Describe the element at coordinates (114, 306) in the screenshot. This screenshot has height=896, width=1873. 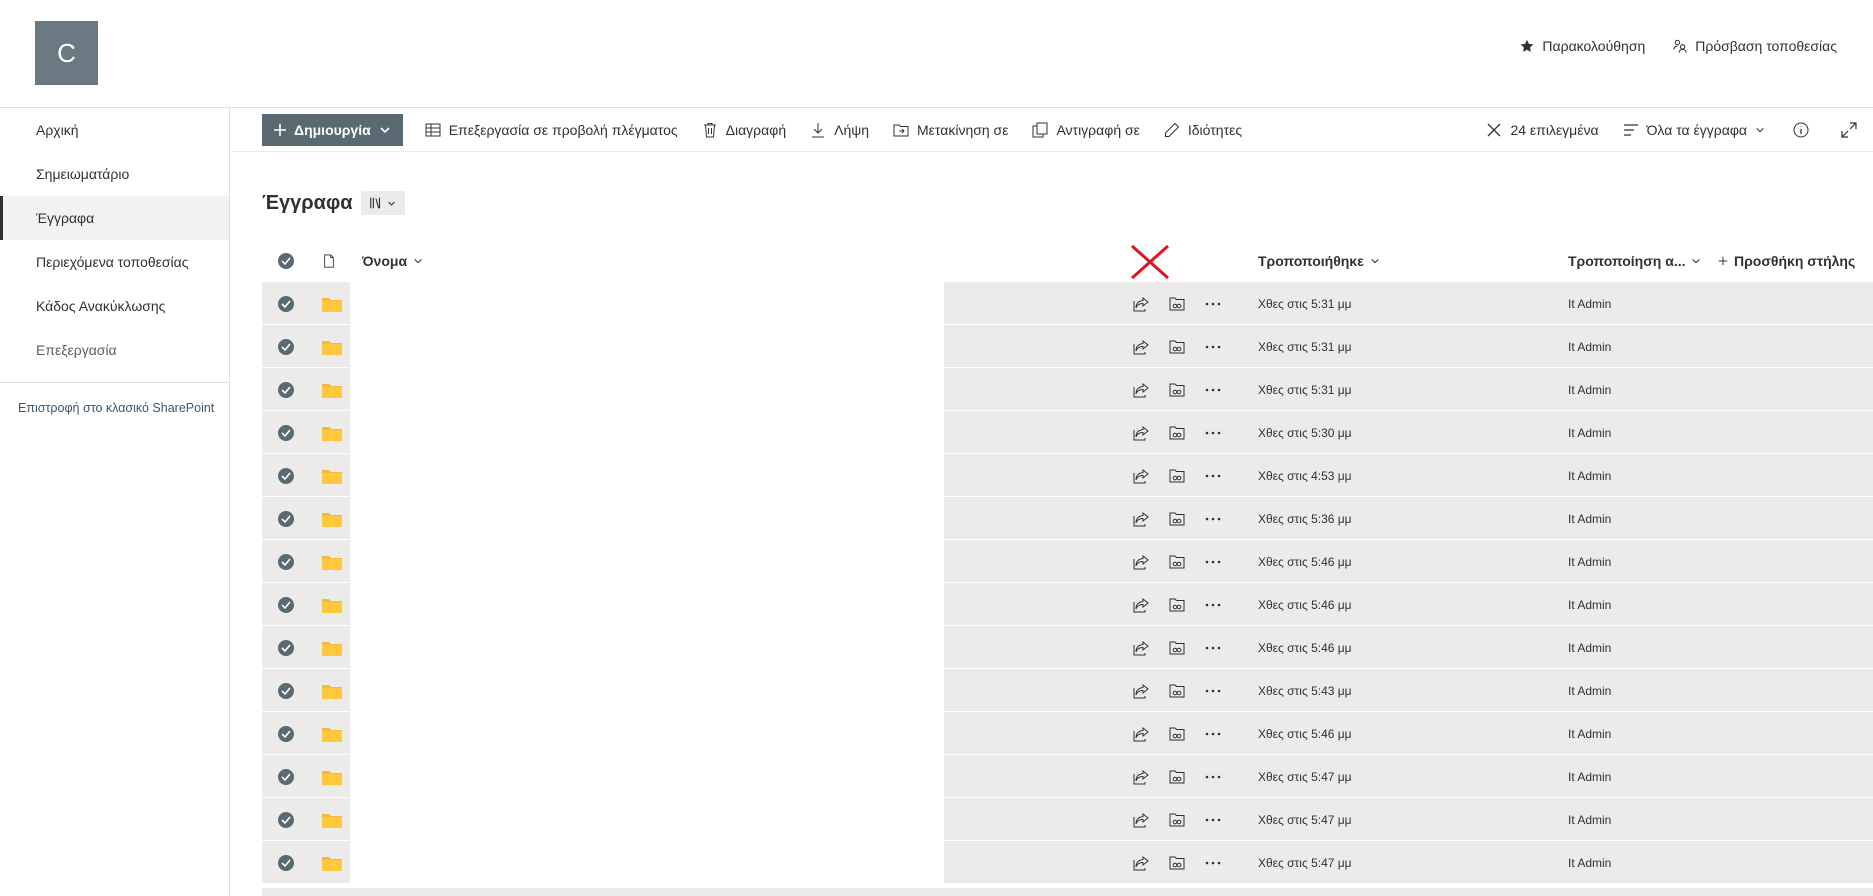
I see `nav-item-4: Κάδος Ανακύκλωσης` at that location.